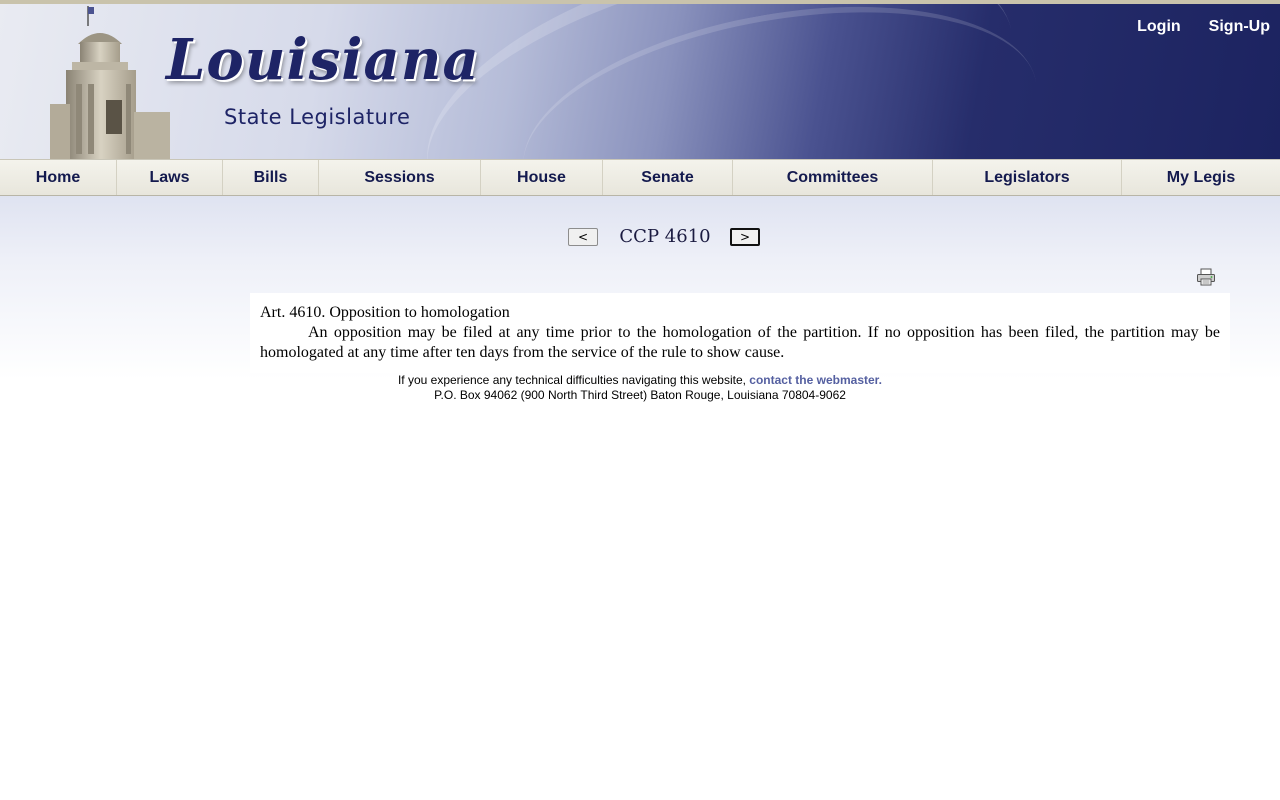 The width and height of the screenshot is (1280, 800). Describe the element at coordinates (542, 177) in the screenshot. I see `nav-item-house: House` at that location.